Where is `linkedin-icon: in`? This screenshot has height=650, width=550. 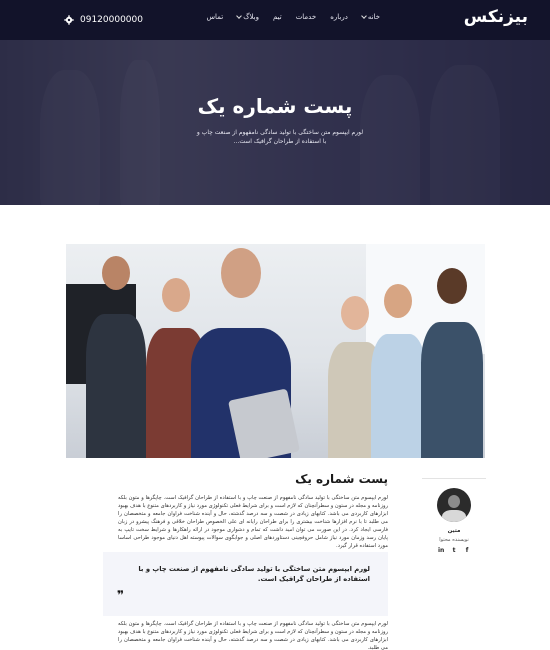
linkedin-icon: in is located at coordinates (441, 551).